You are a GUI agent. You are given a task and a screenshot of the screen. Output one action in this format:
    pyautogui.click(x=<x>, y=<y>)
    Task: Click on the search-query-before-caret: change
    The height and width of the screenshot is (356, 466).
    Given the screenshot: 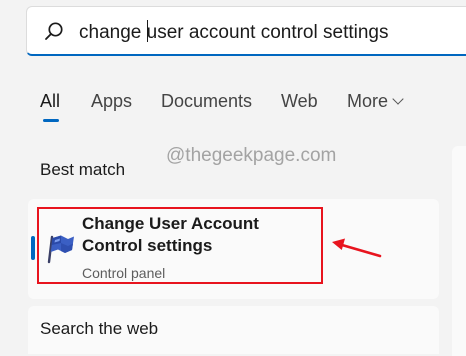 What is the action you would take?
    pyautogui.click(x=113, y=32)
    